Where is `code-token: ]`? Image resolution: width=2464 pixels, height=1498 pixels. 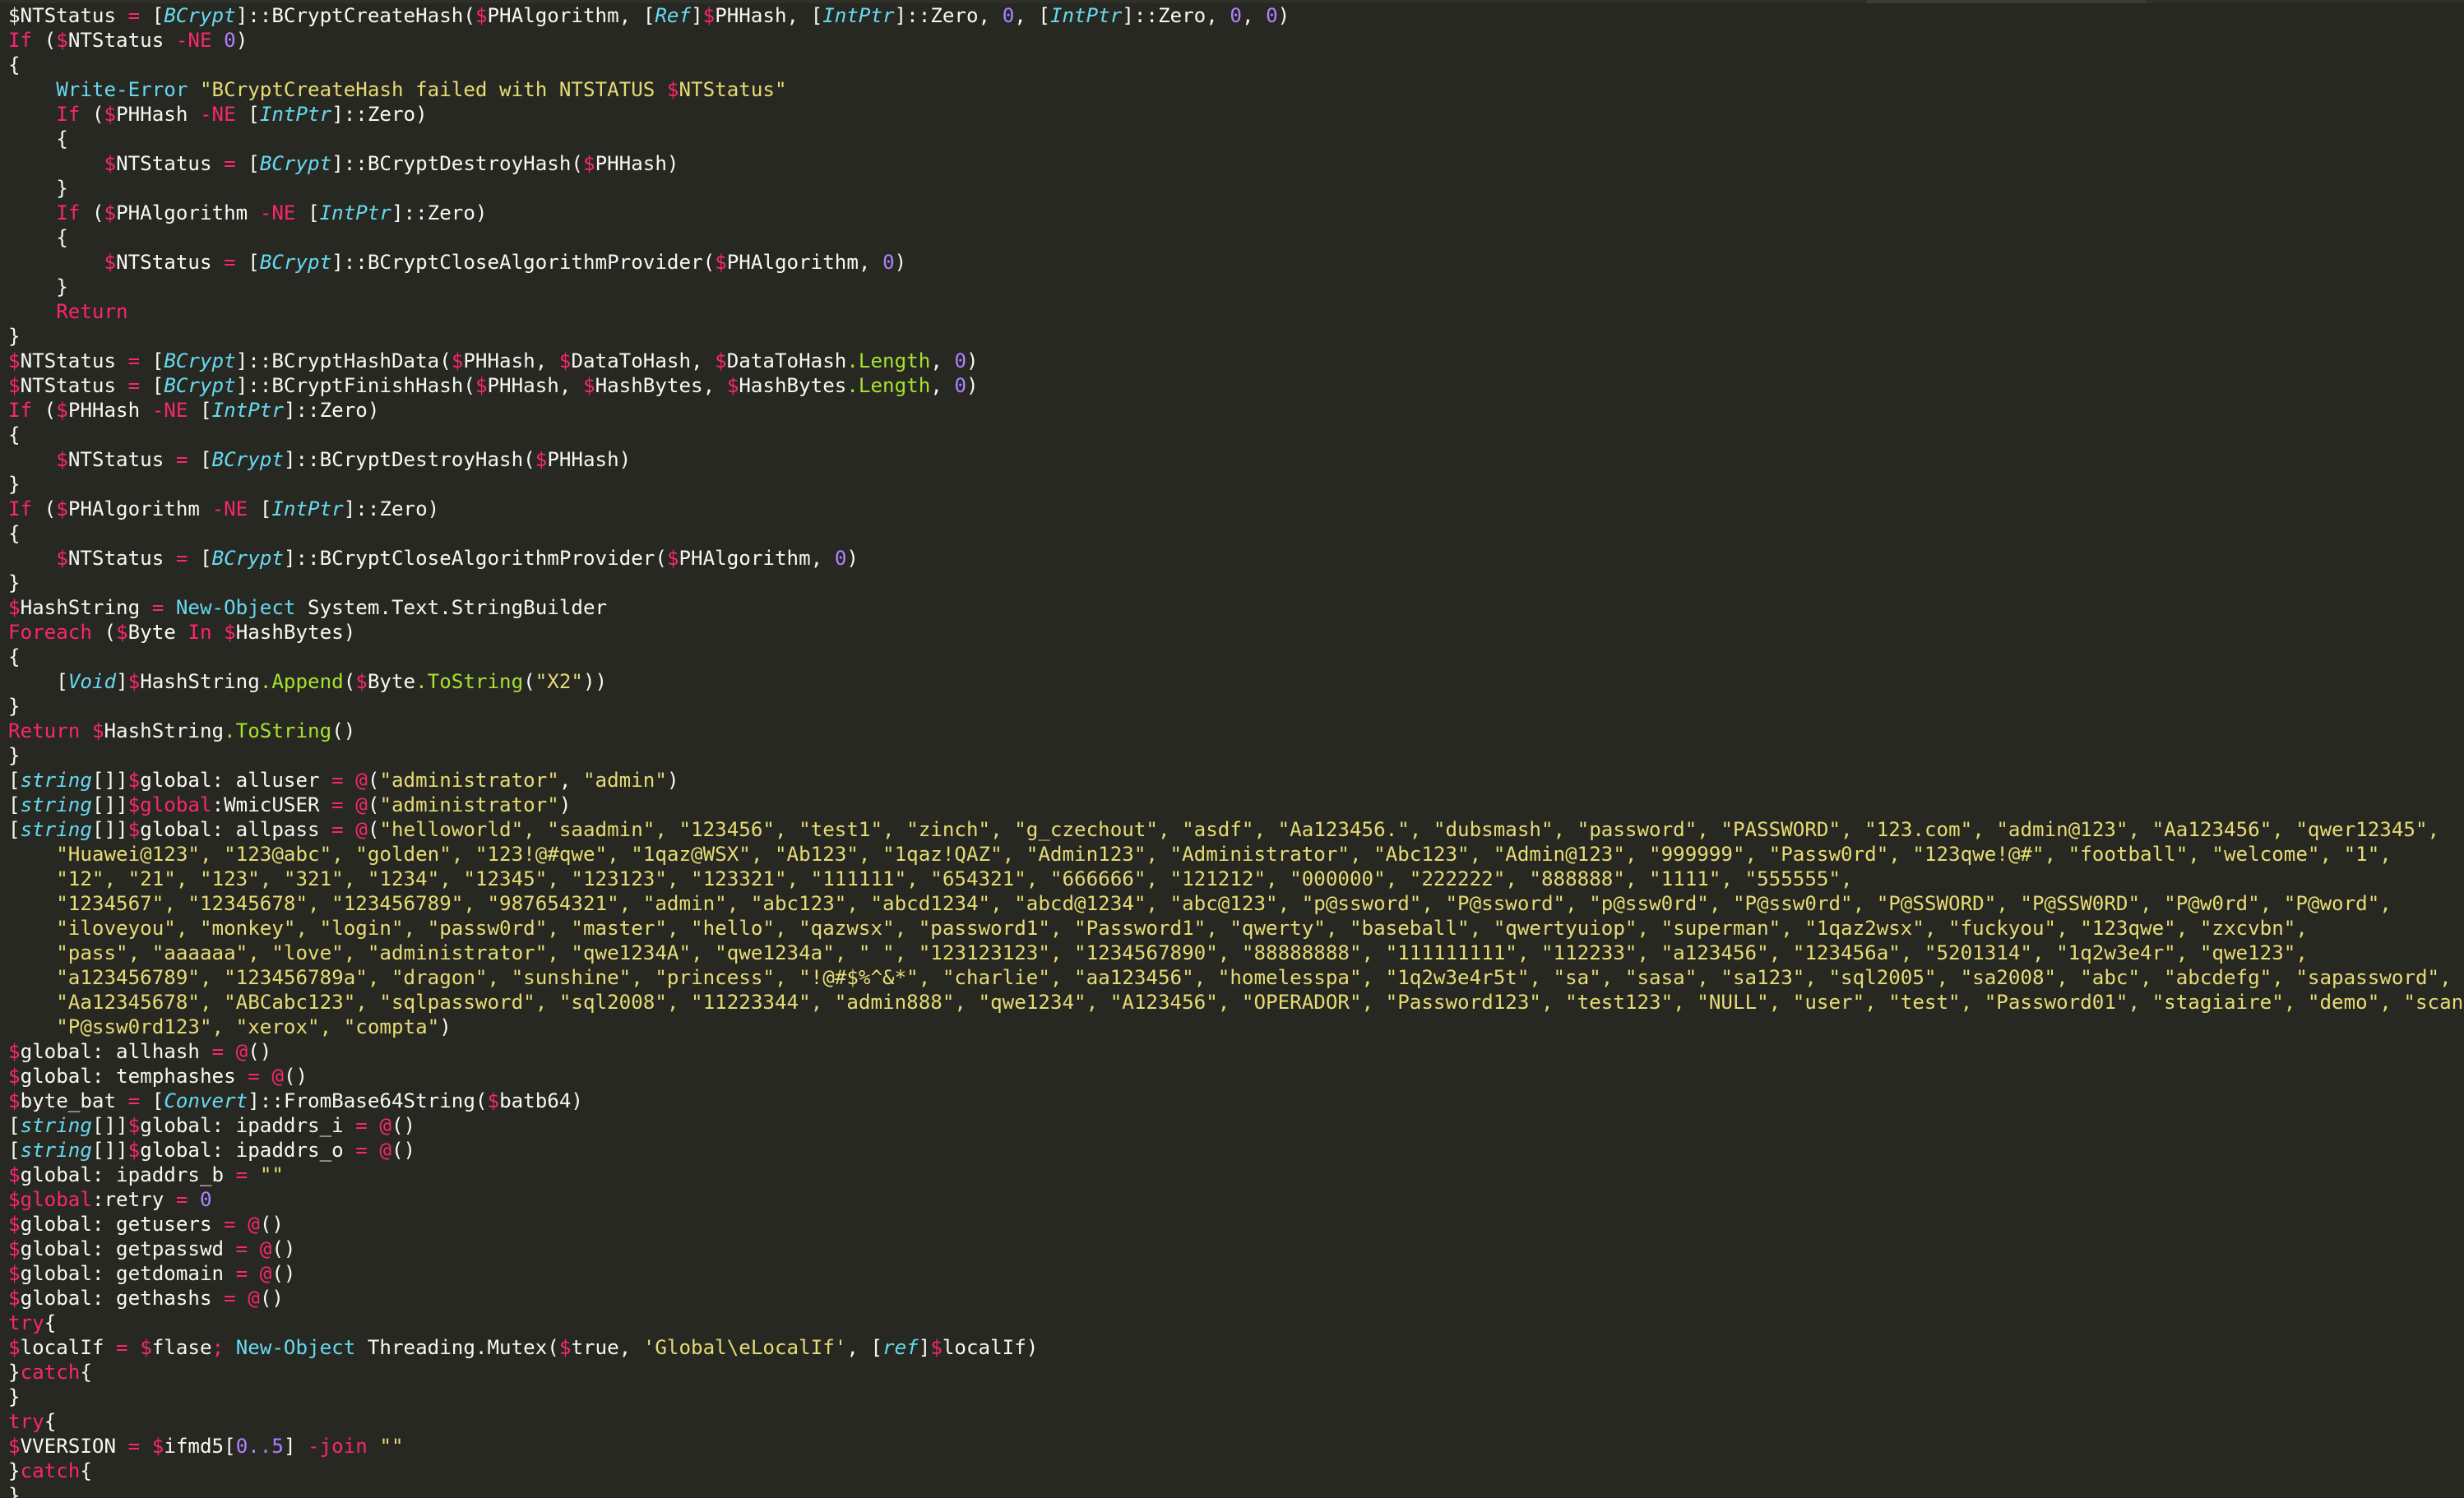 code-token: ] is located at coordinates (122, 681).